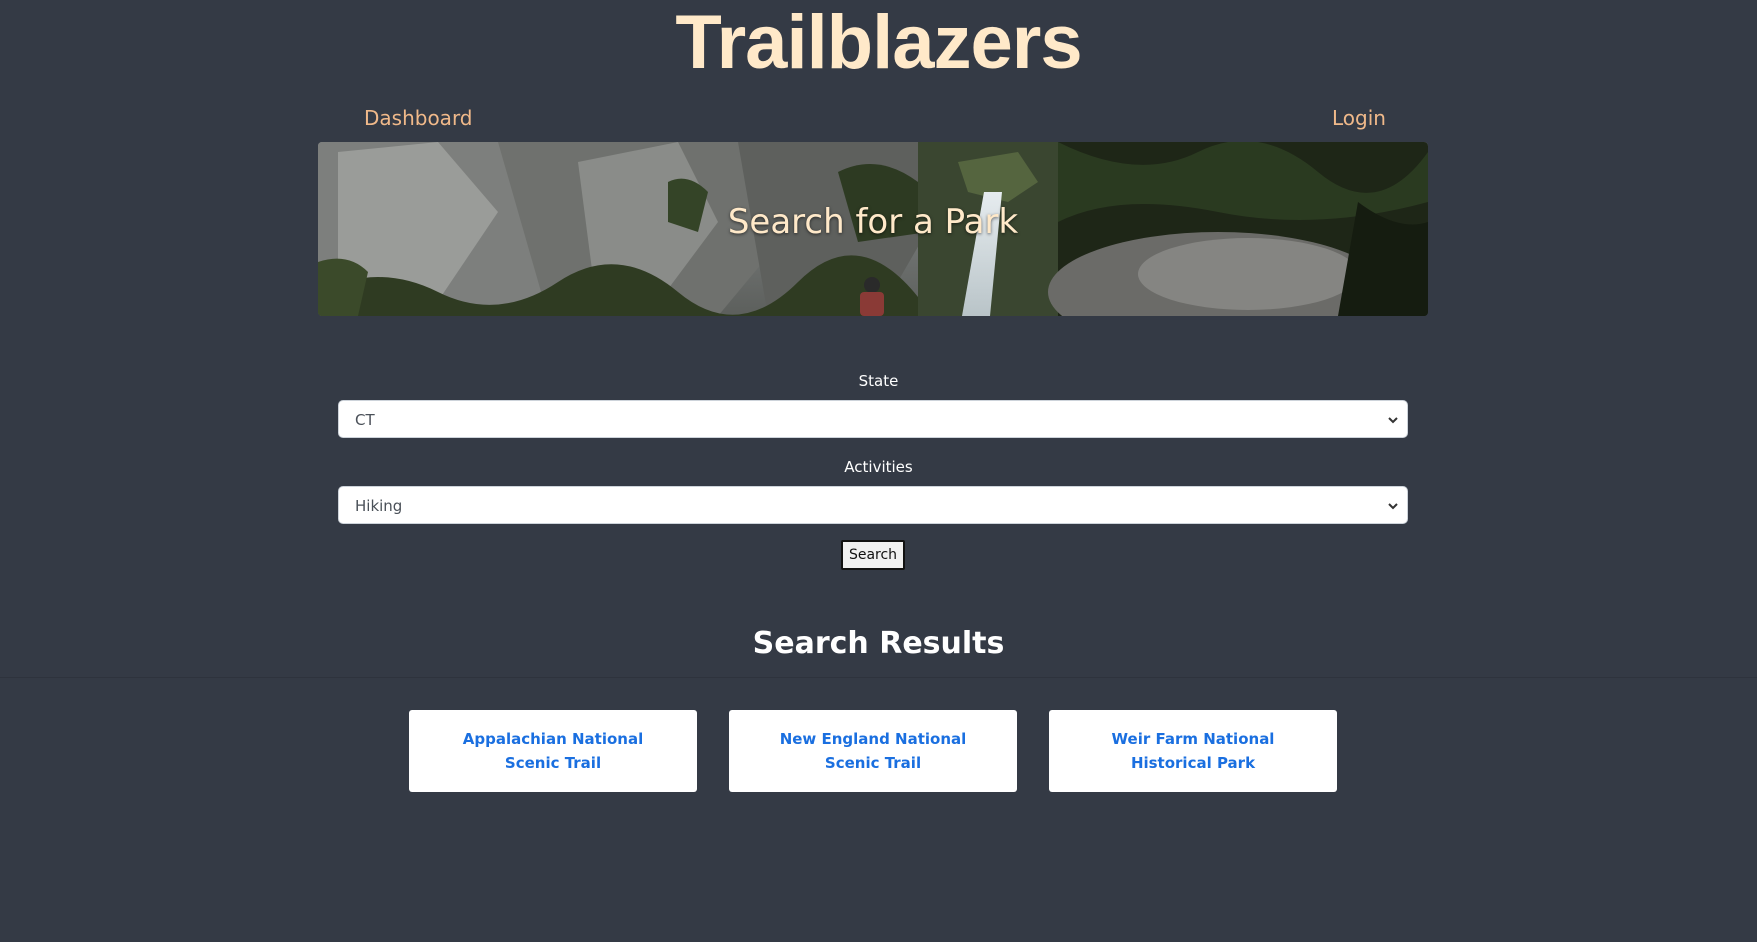 The image size is (1757, 942). What do you see at coordinates (365, 420) in the screenshot?
I see `state-select-value: CT` at bounding box center [365, 420].